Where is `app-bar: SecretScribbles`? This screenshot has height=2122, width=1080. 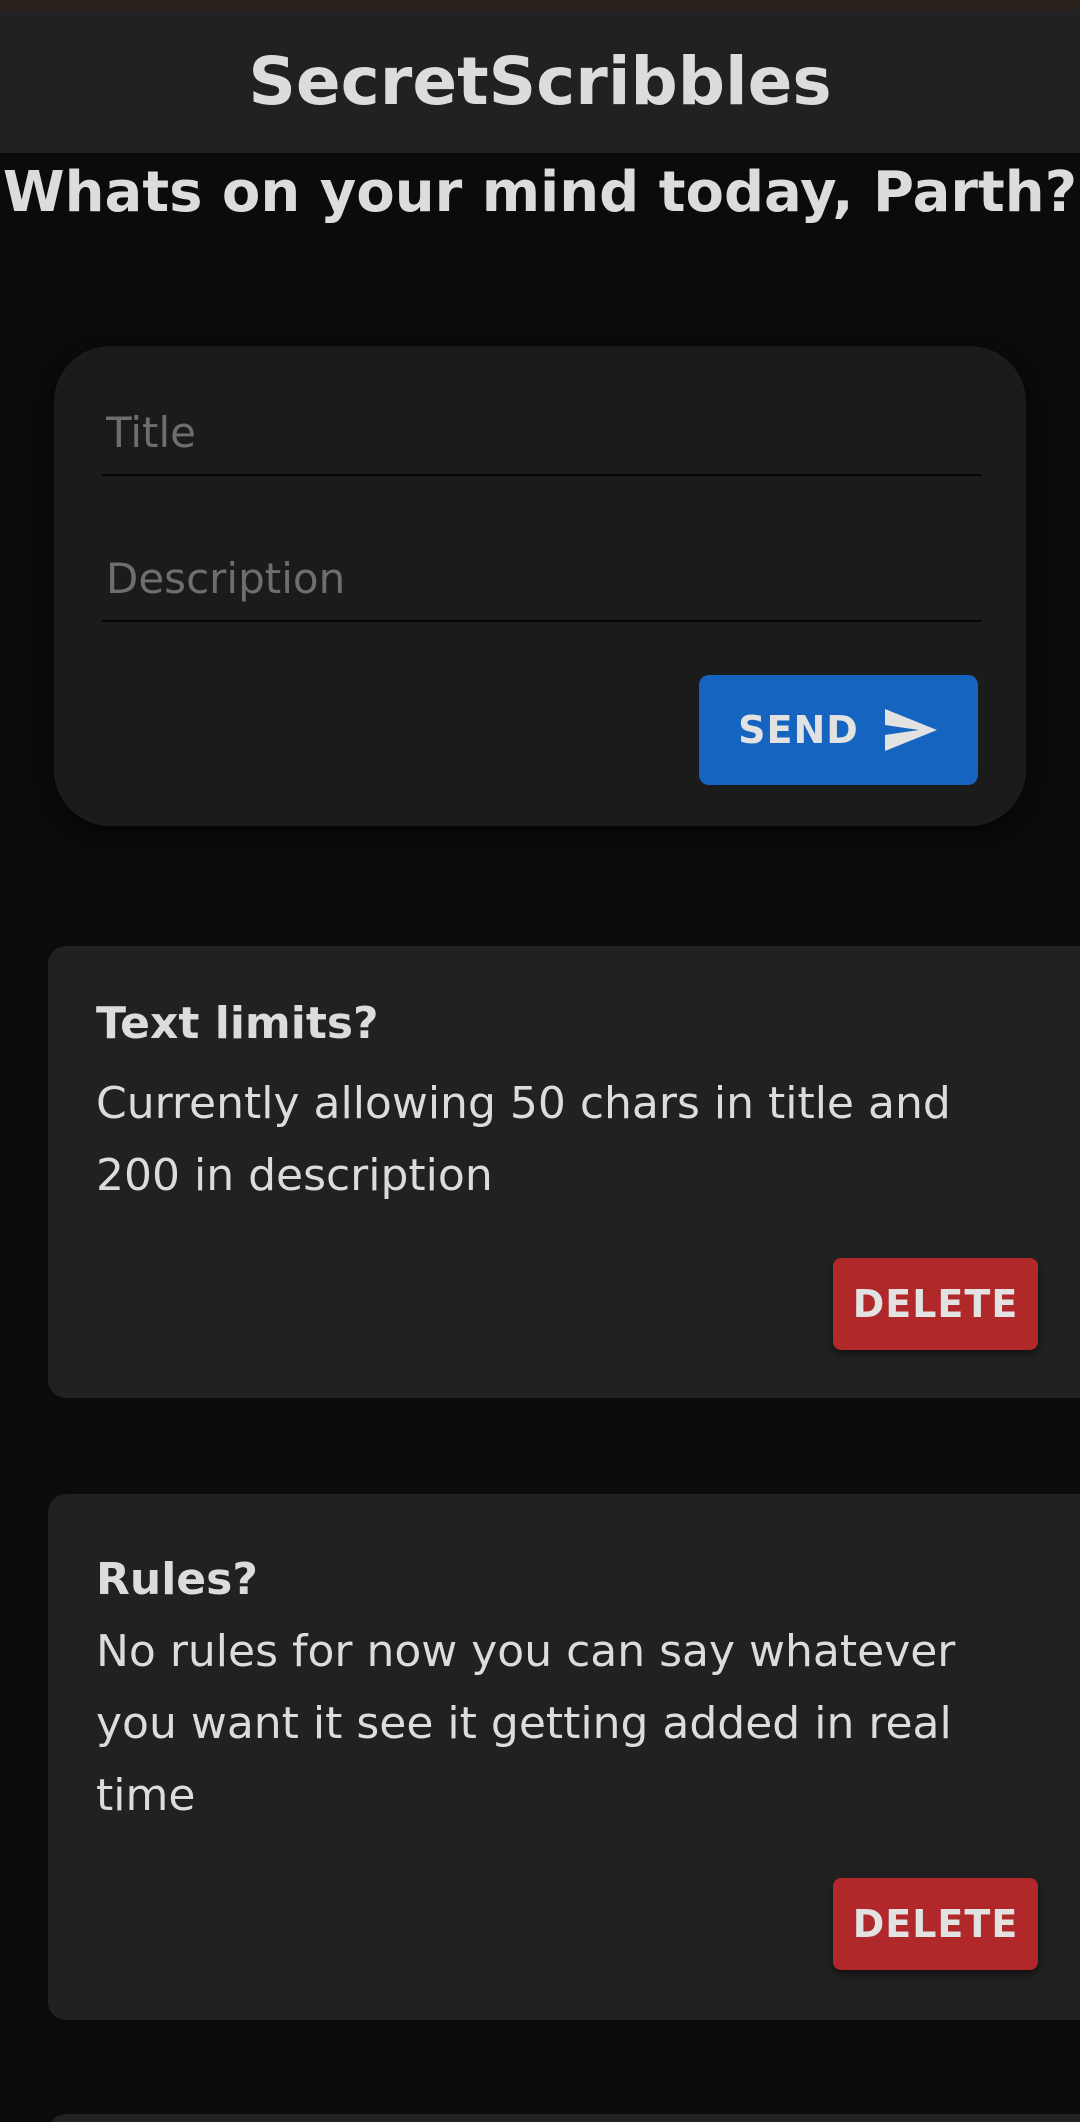
app-bar: SecretScribbles is located at coordinates (540, 81).